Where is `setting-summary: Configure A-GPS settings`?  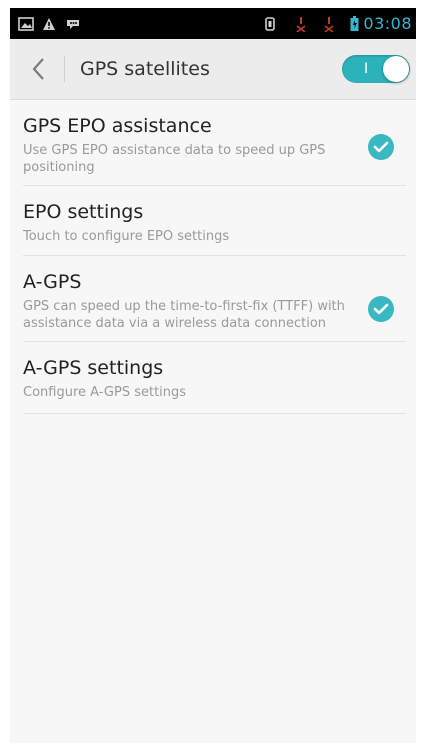
setting-summary: Configure A-GPS settings is located at coordinates (105, 392).